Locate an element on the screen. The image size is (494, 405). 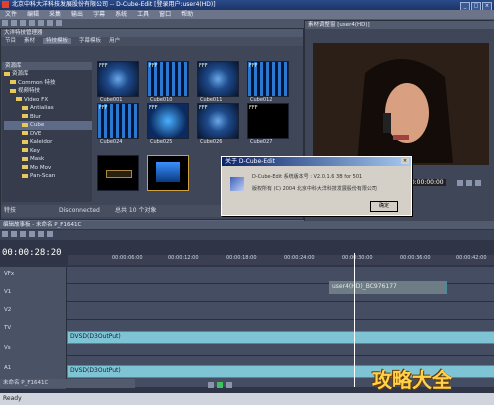
playhead is located at coordinates (354, 320).